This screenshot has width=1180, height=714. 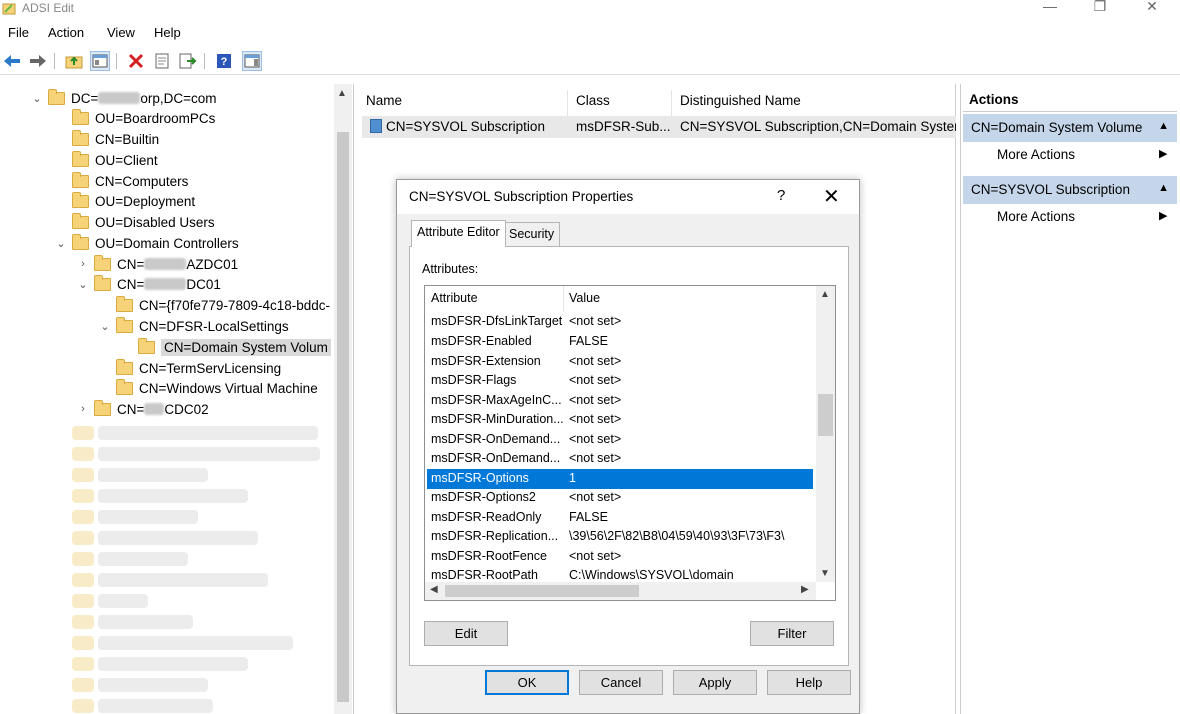 I want to click on attribute-row: msDFSR-Extension <not set>, so click(x=620, y=362).